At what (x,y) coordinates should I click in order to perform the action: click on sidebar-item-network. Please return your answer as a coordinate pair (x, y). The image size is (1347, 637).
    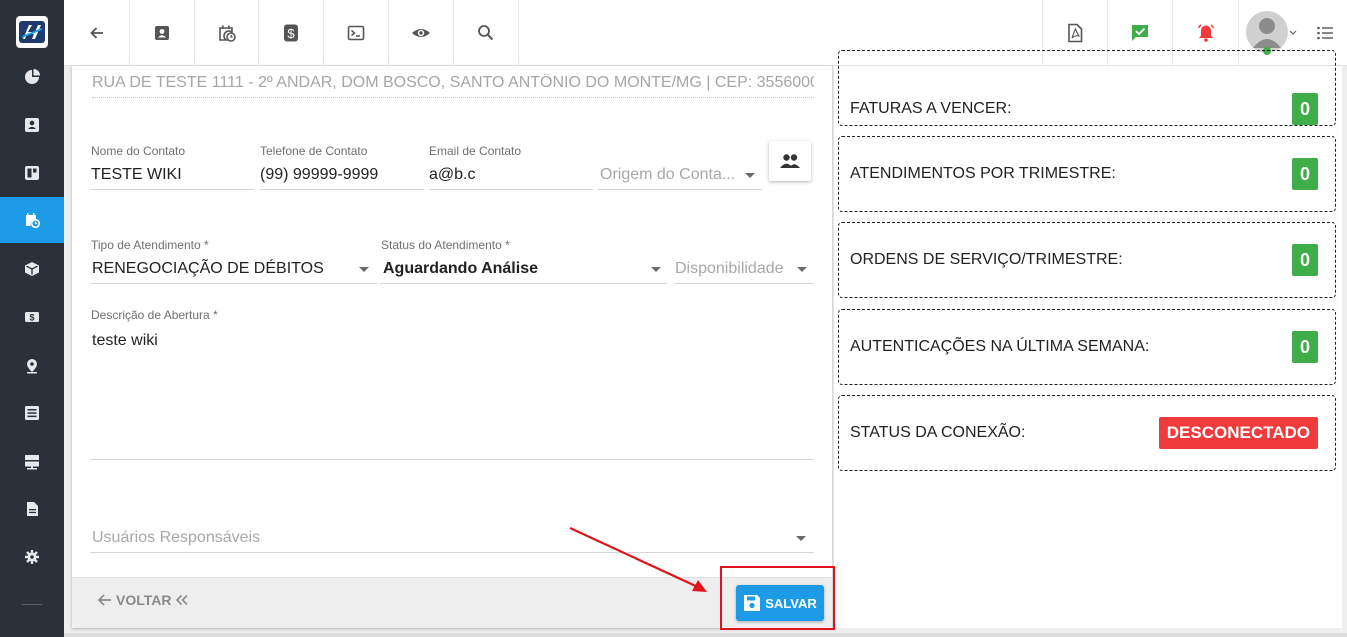
    Looking at the image, I should click on (32, 462).